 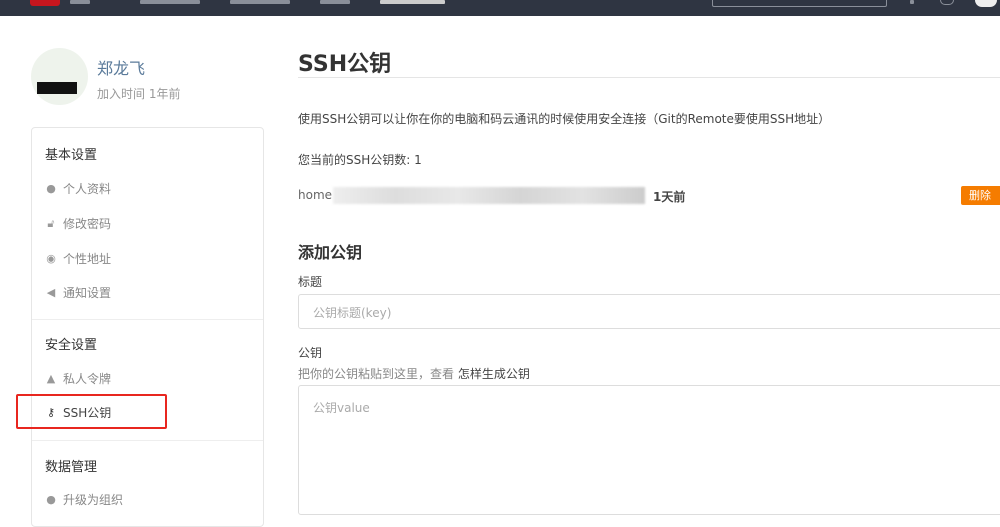 I want to click on hint-text: 把你的公钥粘贴到这里，查看, so click(x=376, y=374).